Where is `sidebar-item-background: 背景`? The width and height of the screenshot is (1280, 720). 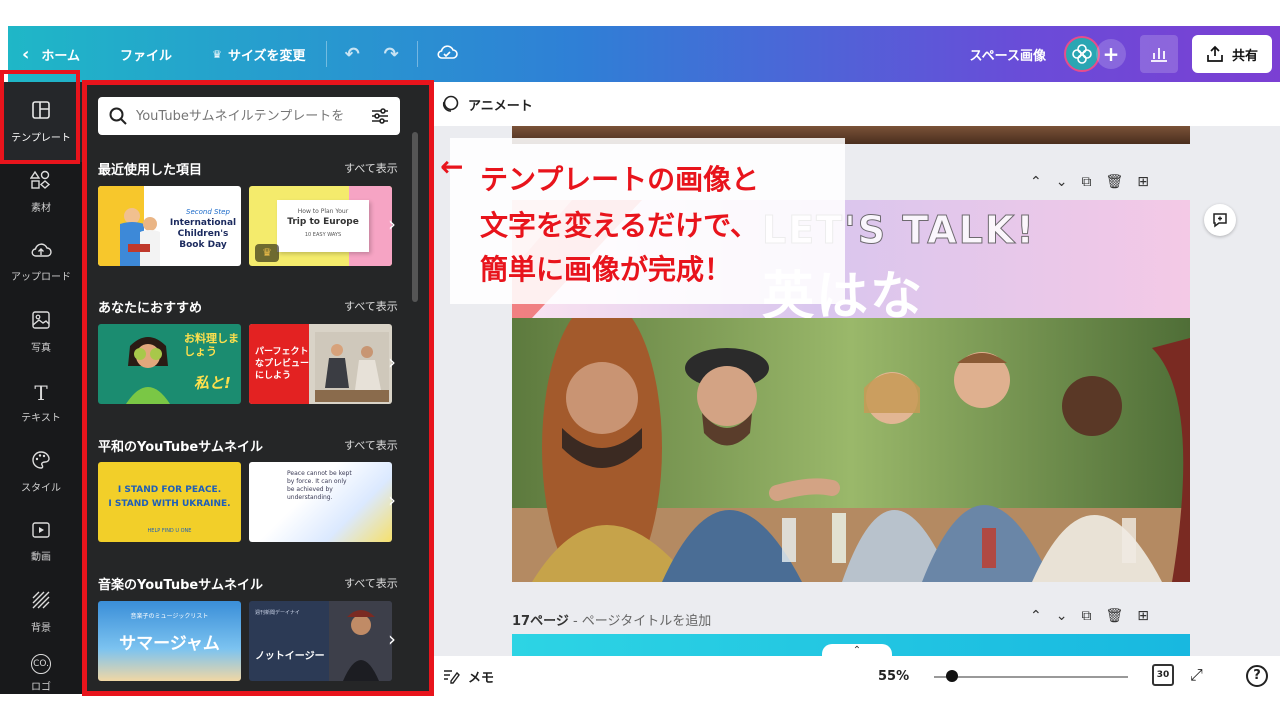
sidebar-item-background: 背景 is located at coordinates (41, 612).